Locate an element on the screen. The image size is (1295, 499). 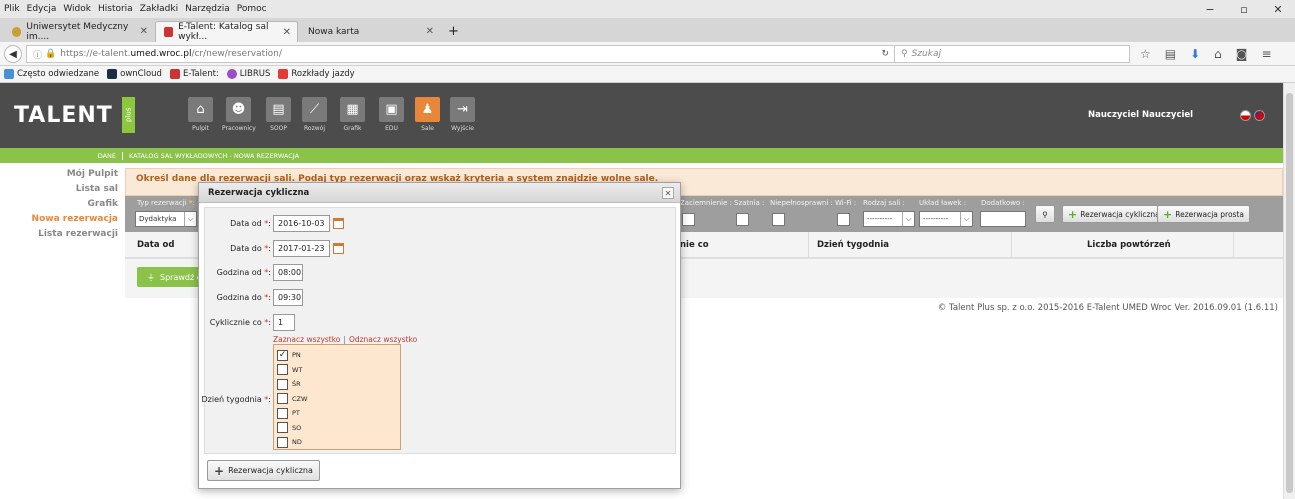
breadcrumb-dane: DANE is located at coordinates (61, 155).